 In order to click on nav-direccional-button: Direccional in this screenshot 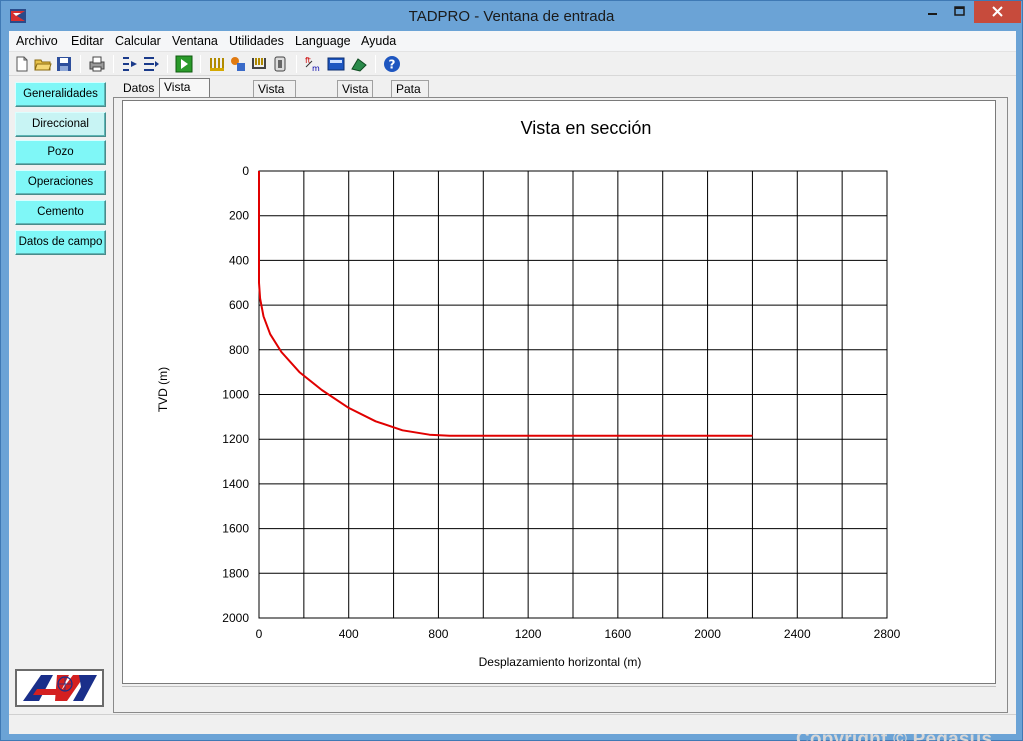, I will do `click(60, 124)`.